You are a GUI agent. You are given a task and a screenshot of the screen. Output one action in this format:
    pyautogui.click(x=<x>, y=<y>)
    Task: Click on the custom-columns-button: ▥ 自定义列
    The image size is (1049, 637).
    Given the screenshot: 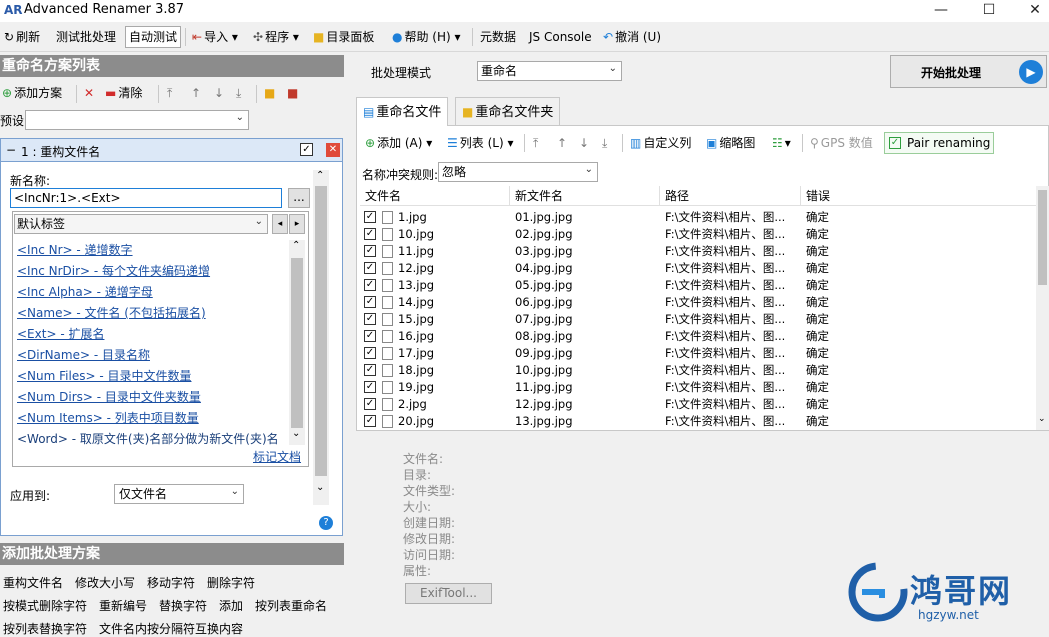 What is the action you would take?
    pyautogui.click(x=660, y=143)
    